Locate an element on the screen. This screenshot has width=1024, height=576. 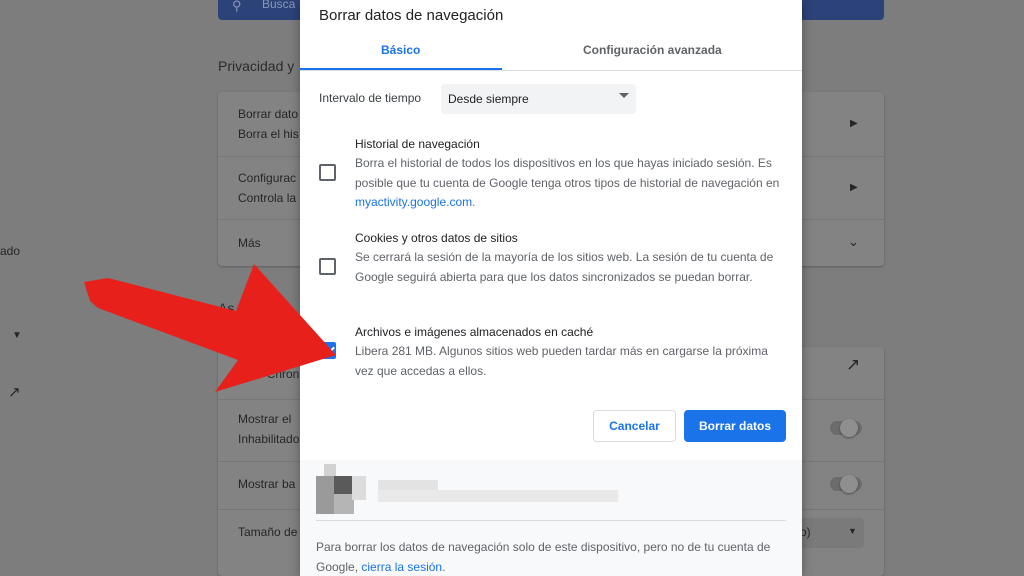
time-range-value: Desde siempre is located at coordinates (488, 99).